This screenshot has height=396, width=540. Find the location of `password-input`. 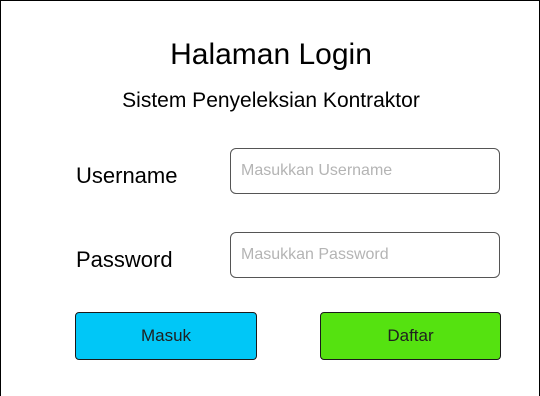

password-input is located at coordinates (365, 255).